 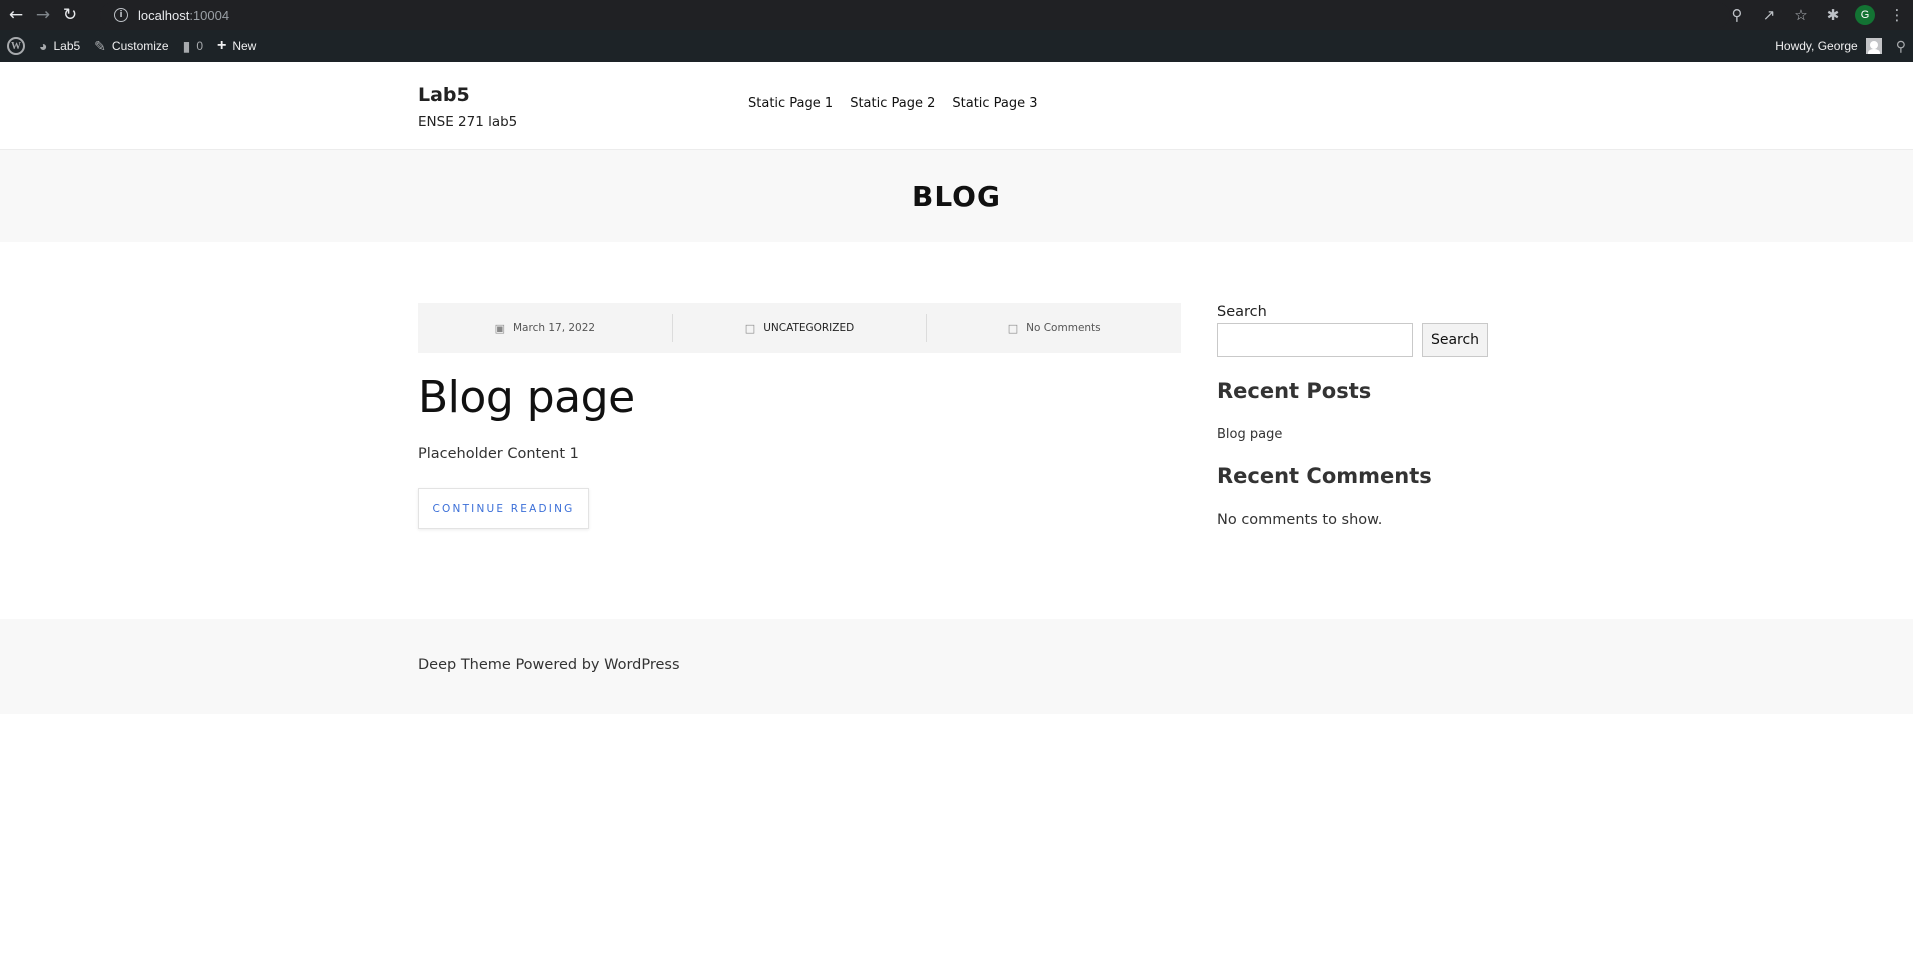 I want to click on comment-icon: ▮, so click(x=186, y=45).